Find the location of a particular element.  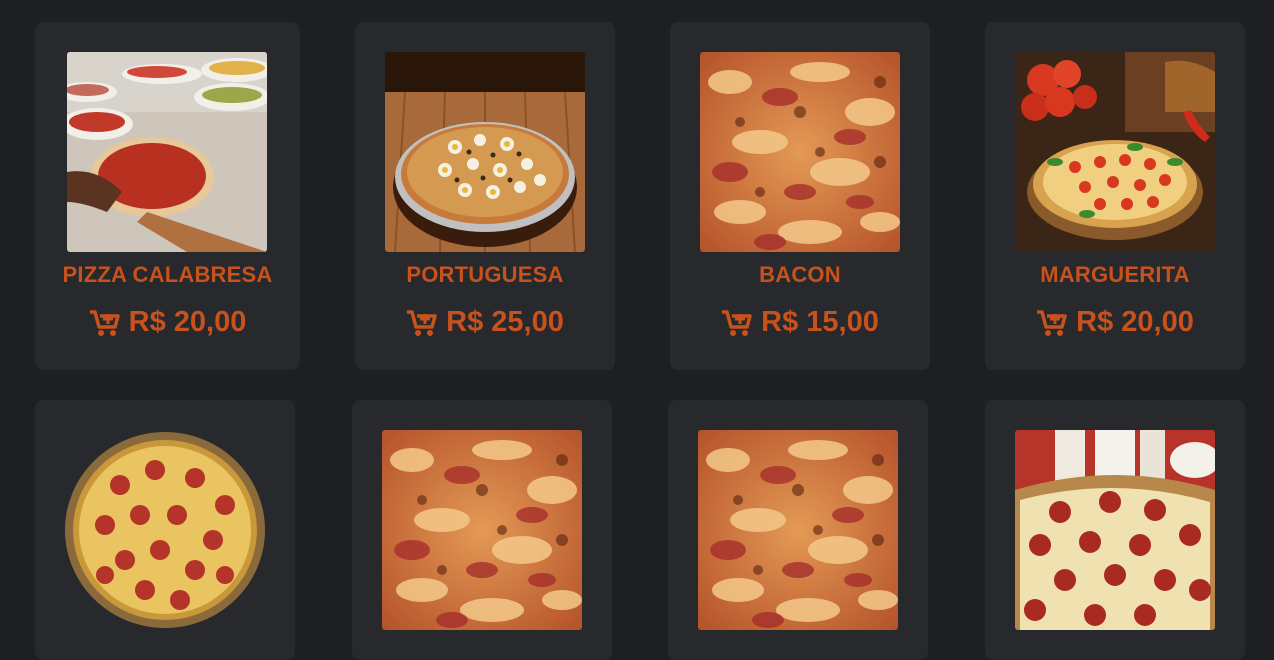

product-card: PIZZA CALABRESA R$ 20,00 is located at coordinates (167, 196).